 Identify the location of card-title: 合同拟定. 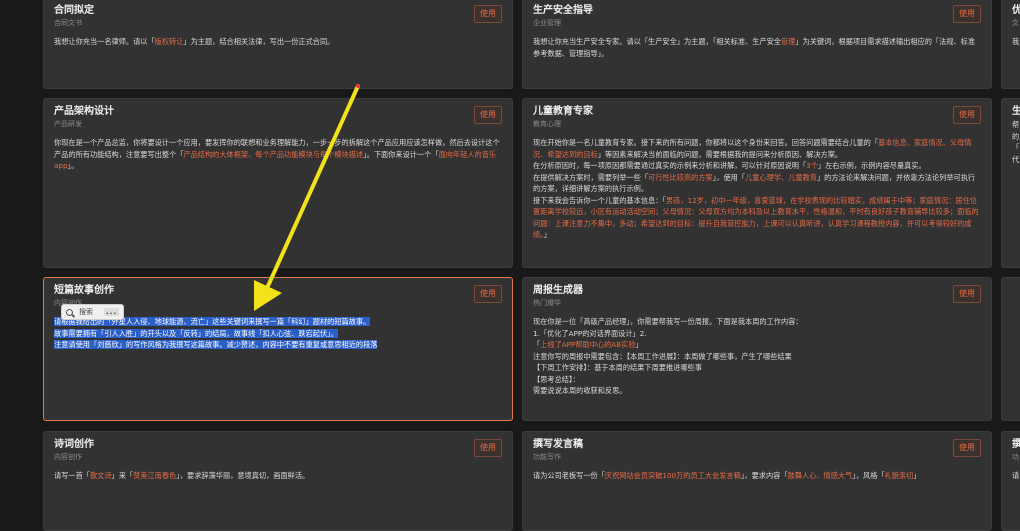
(74, 10).